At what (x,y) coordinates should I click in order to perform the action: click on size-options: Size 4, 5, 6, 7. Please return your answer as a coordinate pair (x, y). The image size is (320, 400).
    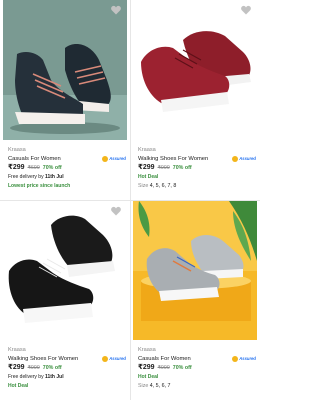
    Looking at the image, I should click on (154, 386).